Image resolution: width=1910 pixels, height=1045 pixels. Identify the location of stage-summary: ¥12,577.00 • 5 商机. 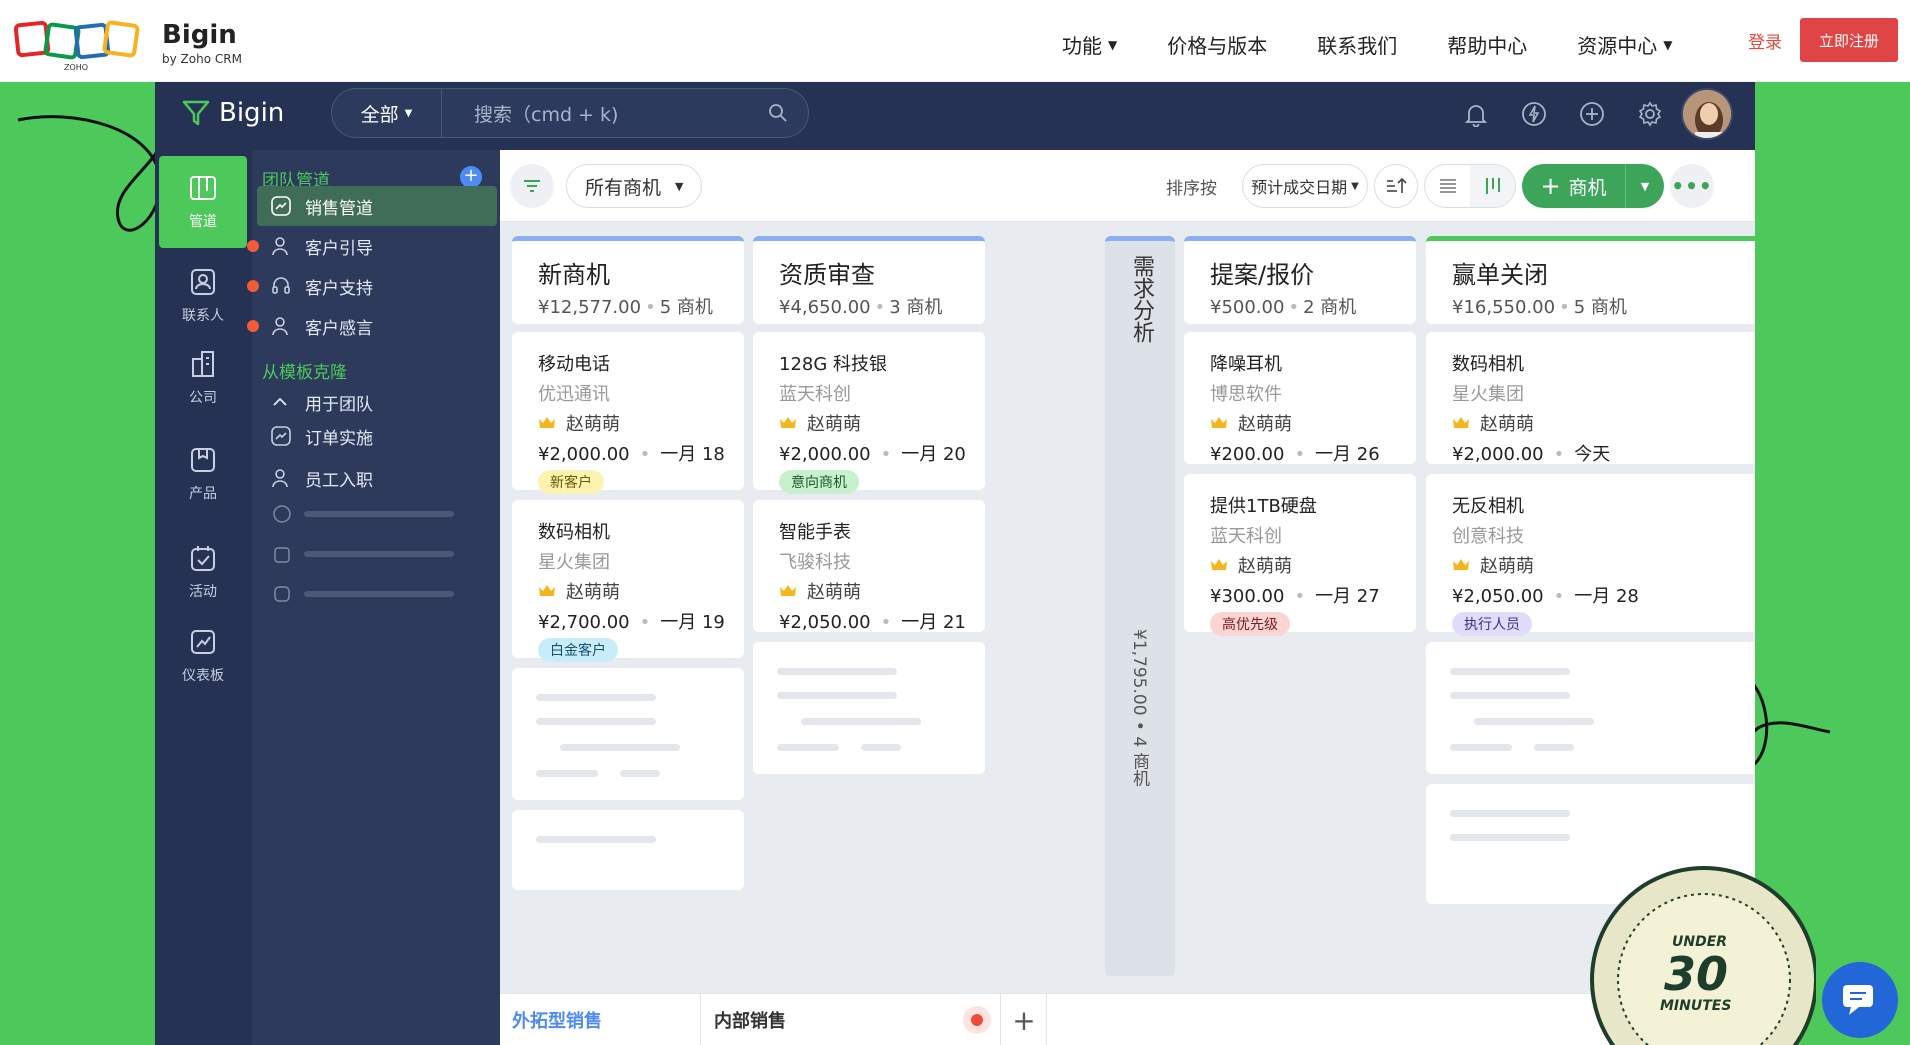
(625, 307).